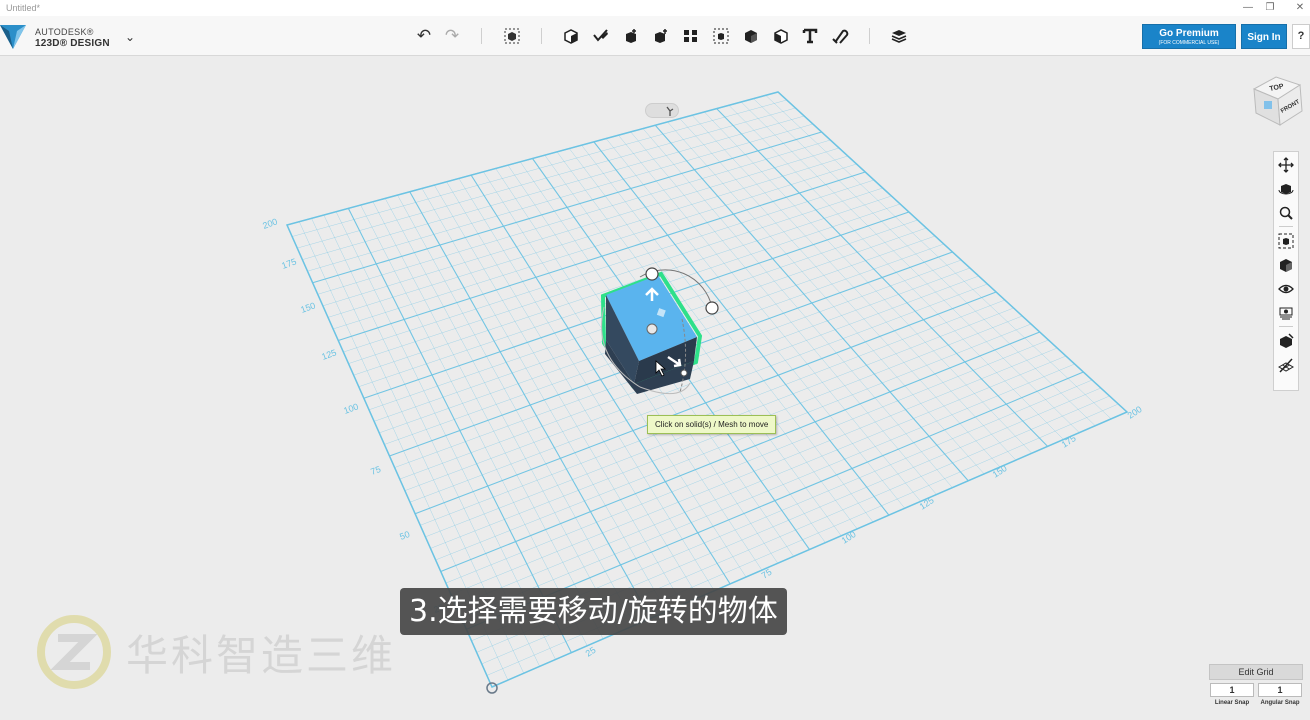 This screenshot has width=1310, height=720. I want to click on navigation-bar, so click(1286, 271).